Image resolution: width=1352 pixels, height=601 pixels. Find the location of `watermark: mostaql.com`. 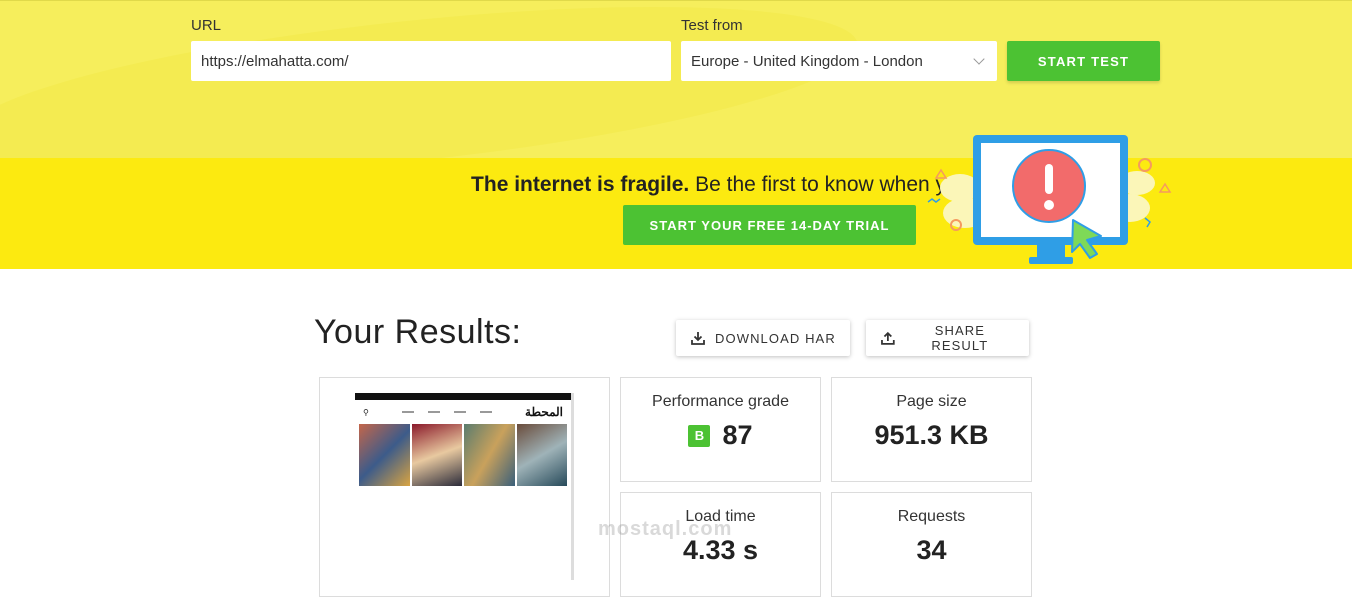

watermark: mostaql.com is located at coordinates (665, 529).